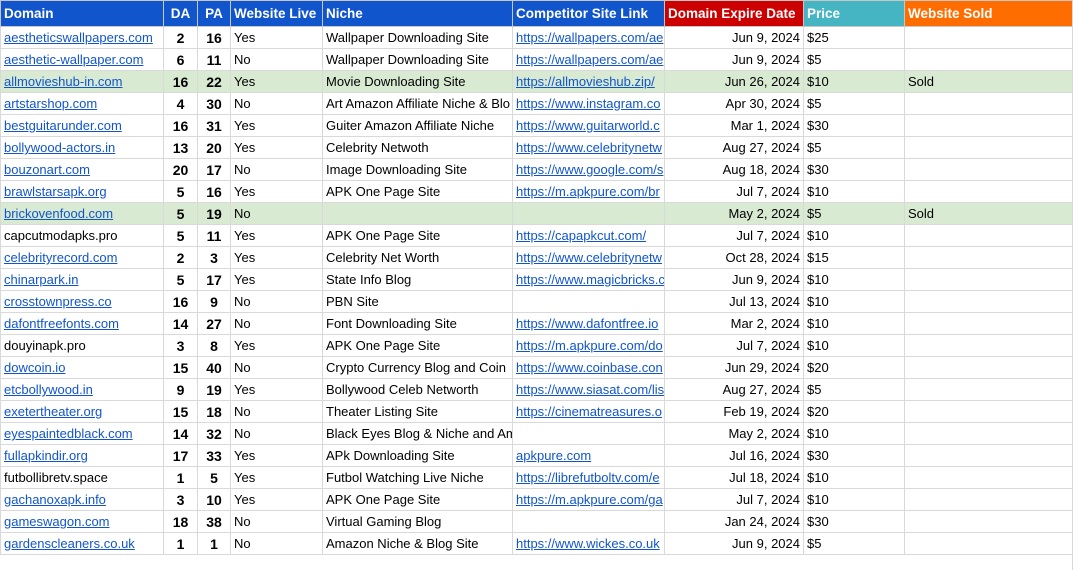 The height and width of the screenshot is (570, 1085). I want to click on cell-competitor-link: https://www.instagram.co, so click(588, 103).